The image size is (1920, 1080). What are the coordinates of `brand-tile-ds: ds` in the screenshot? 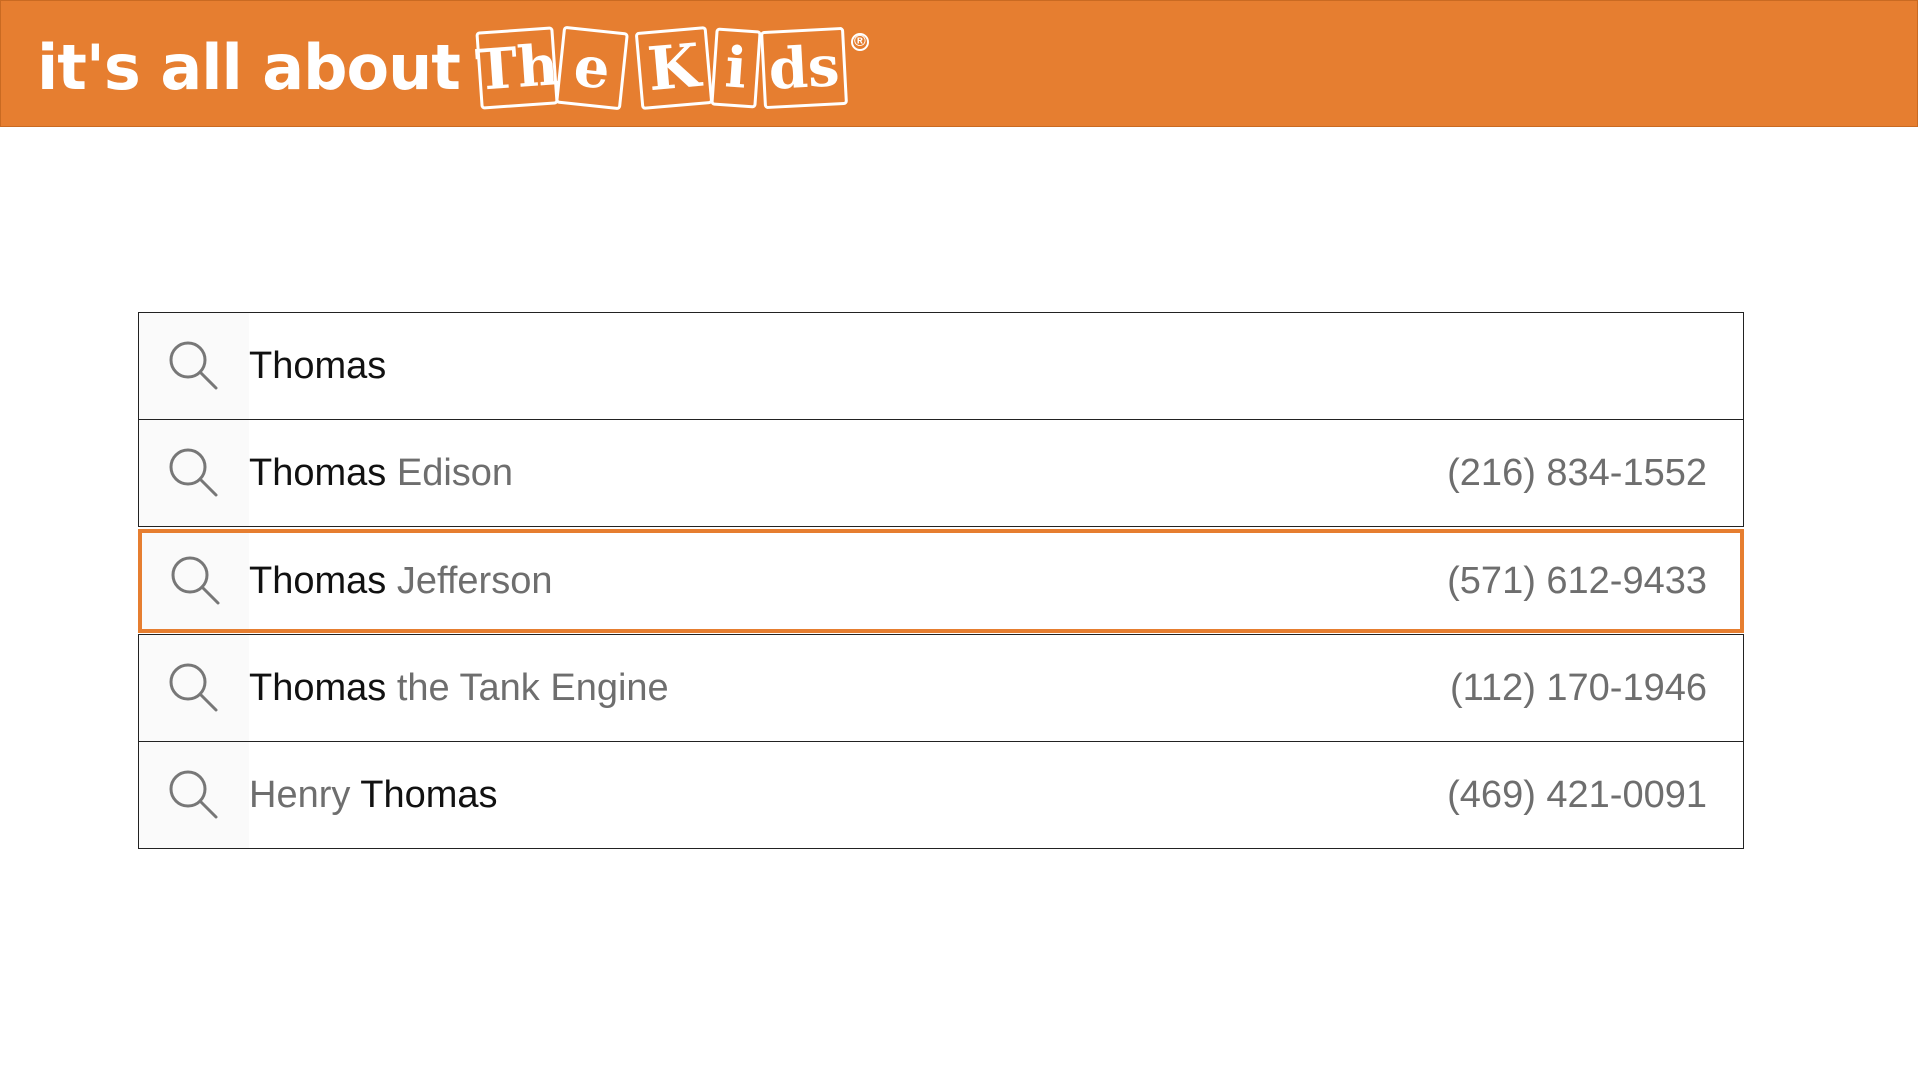 It's located at (803, 68).